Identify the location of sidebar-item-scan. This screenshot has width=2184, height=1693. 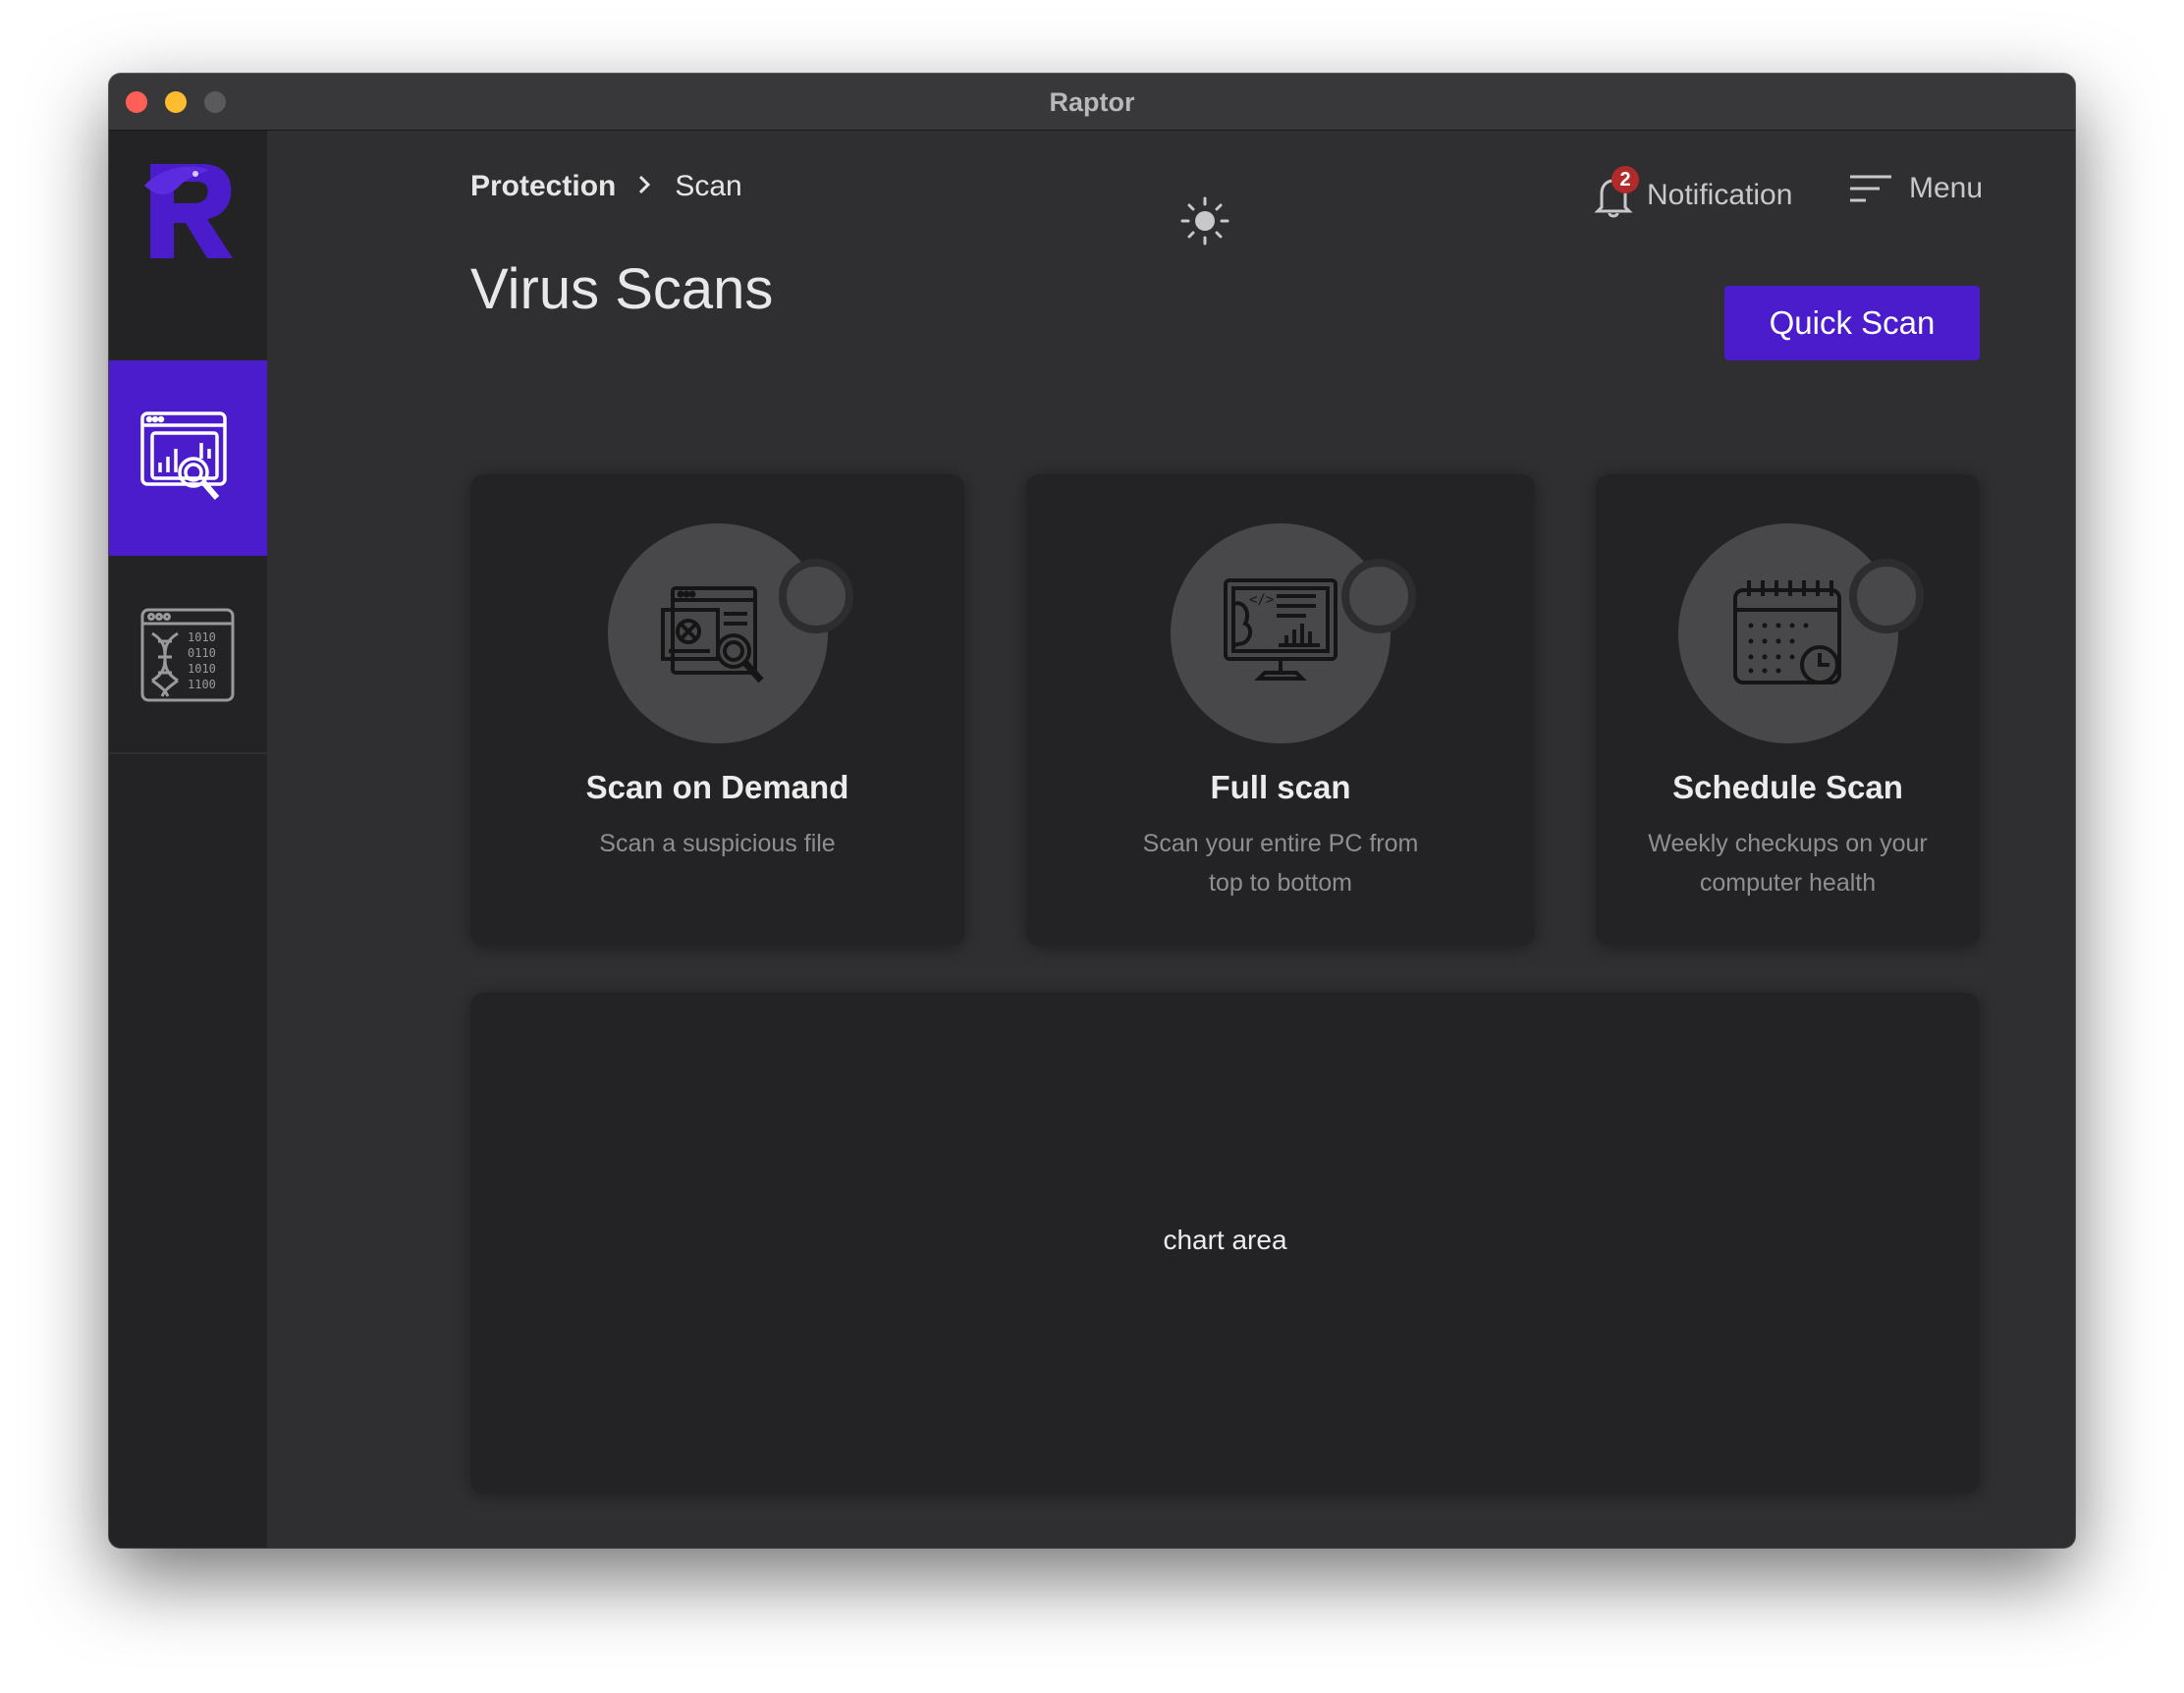
(188, 458).